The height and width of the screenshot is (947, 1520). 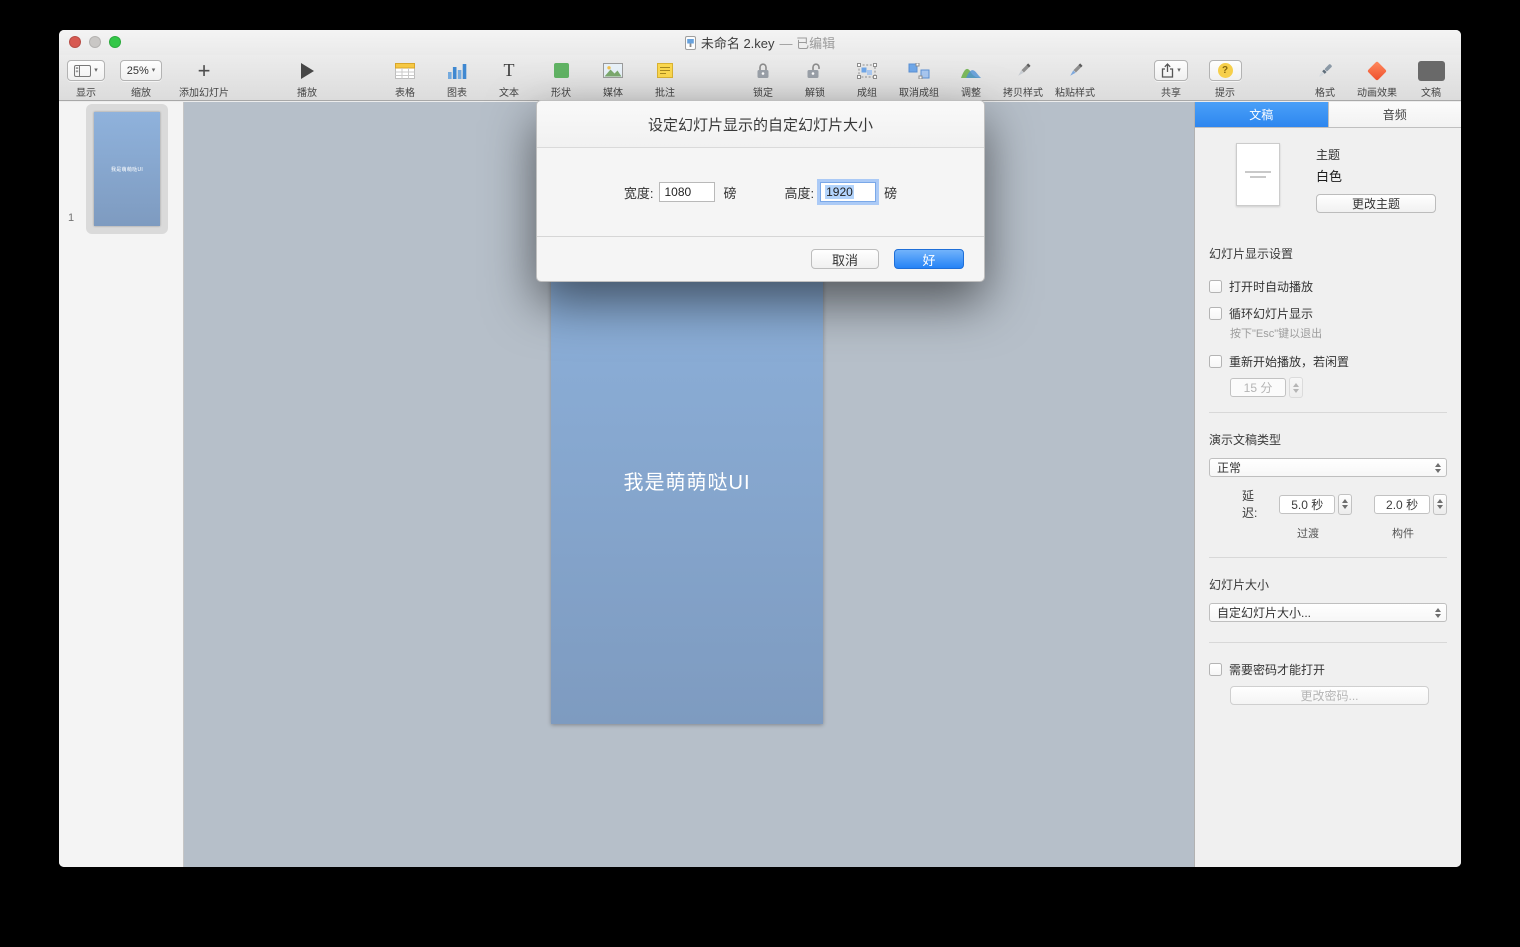 What do you see at coordinates (638, 193) in the screenshot?
I see `width-label: 宽度:` at bounding box center [638, 193].